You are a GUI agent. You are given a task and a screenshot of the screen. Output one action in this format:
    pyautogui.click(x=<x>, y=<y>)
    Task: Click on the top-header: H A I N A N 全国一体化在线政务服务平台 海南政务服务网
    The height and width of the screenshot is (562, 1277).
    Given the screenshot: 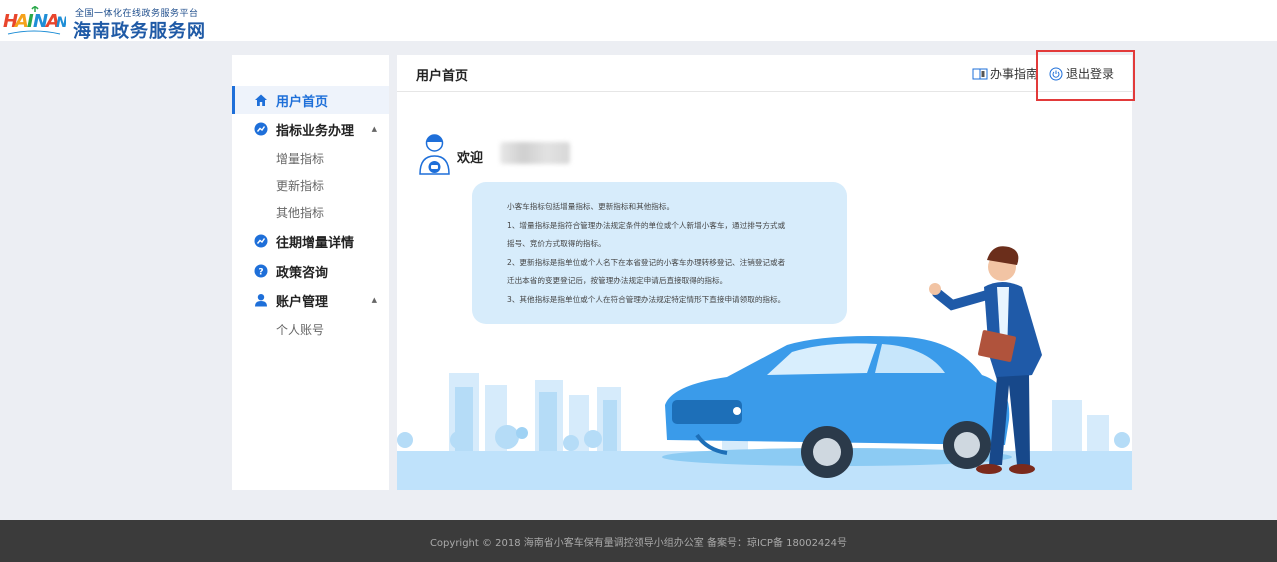 What is the action you would take?
    pyautogui.click(x=638, y=21)
    